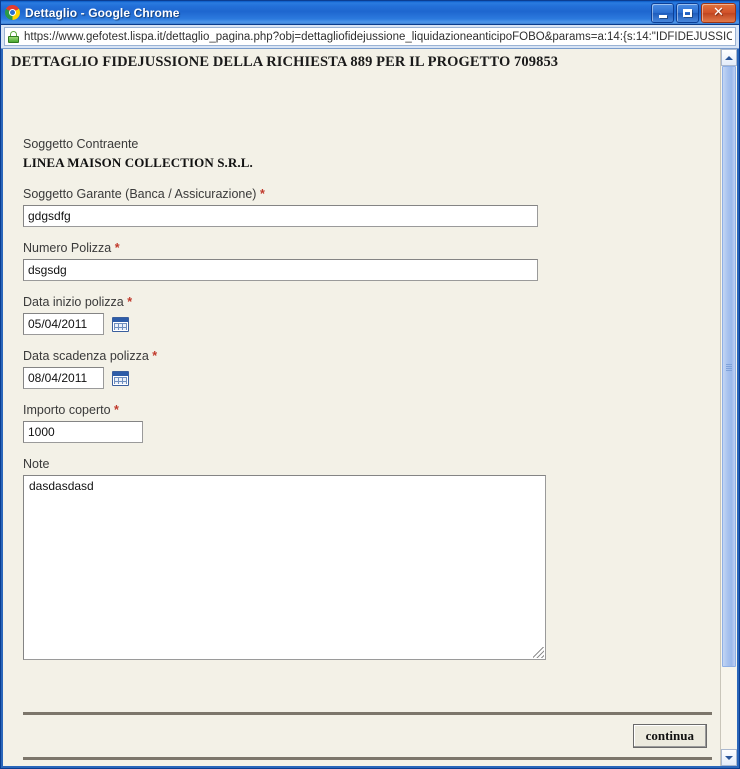 This screenshot has width=740, height=769. I want to click on data-inizio-label: Data inizio polizza *, so click(371, 302).